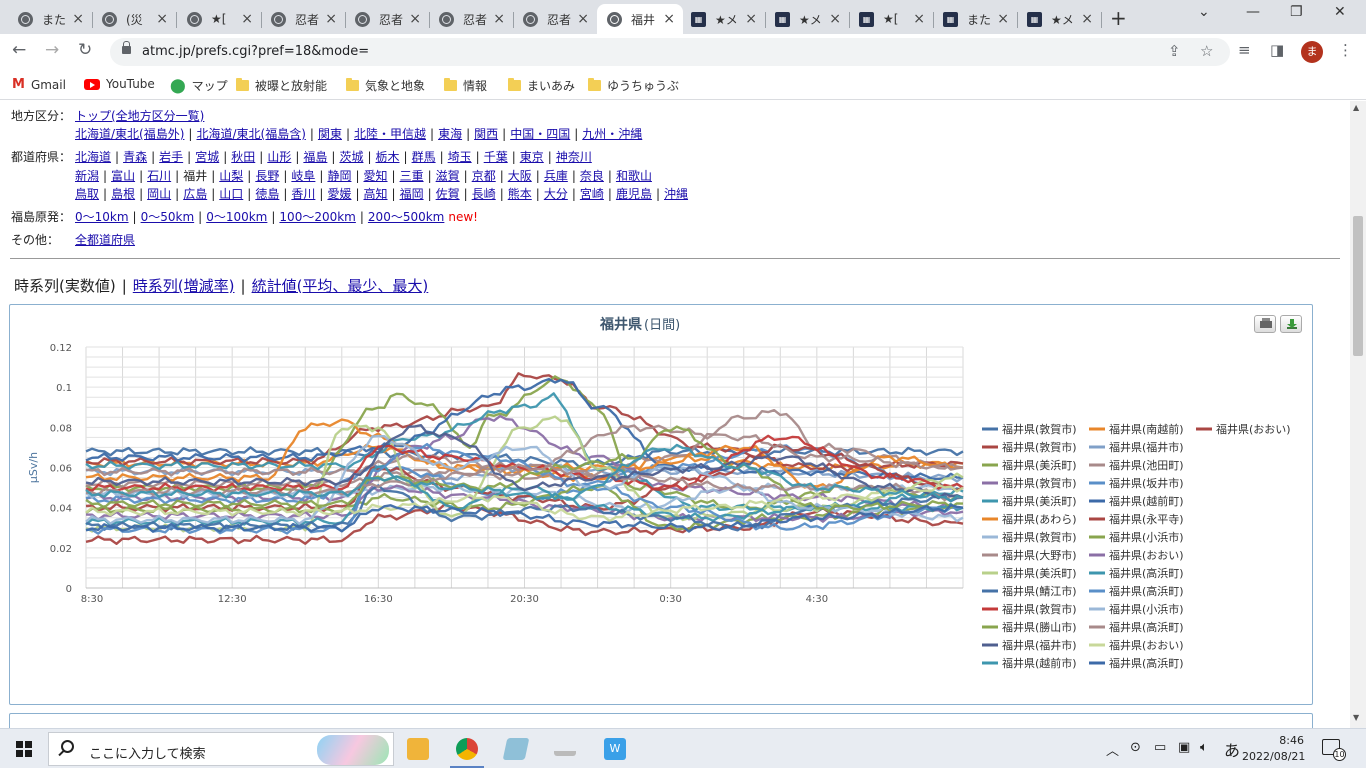  What do you see at coordinates (541, 85) in the screenshot?
I see `bookmark-item: まいあみ` at bounding box center [541, 85].